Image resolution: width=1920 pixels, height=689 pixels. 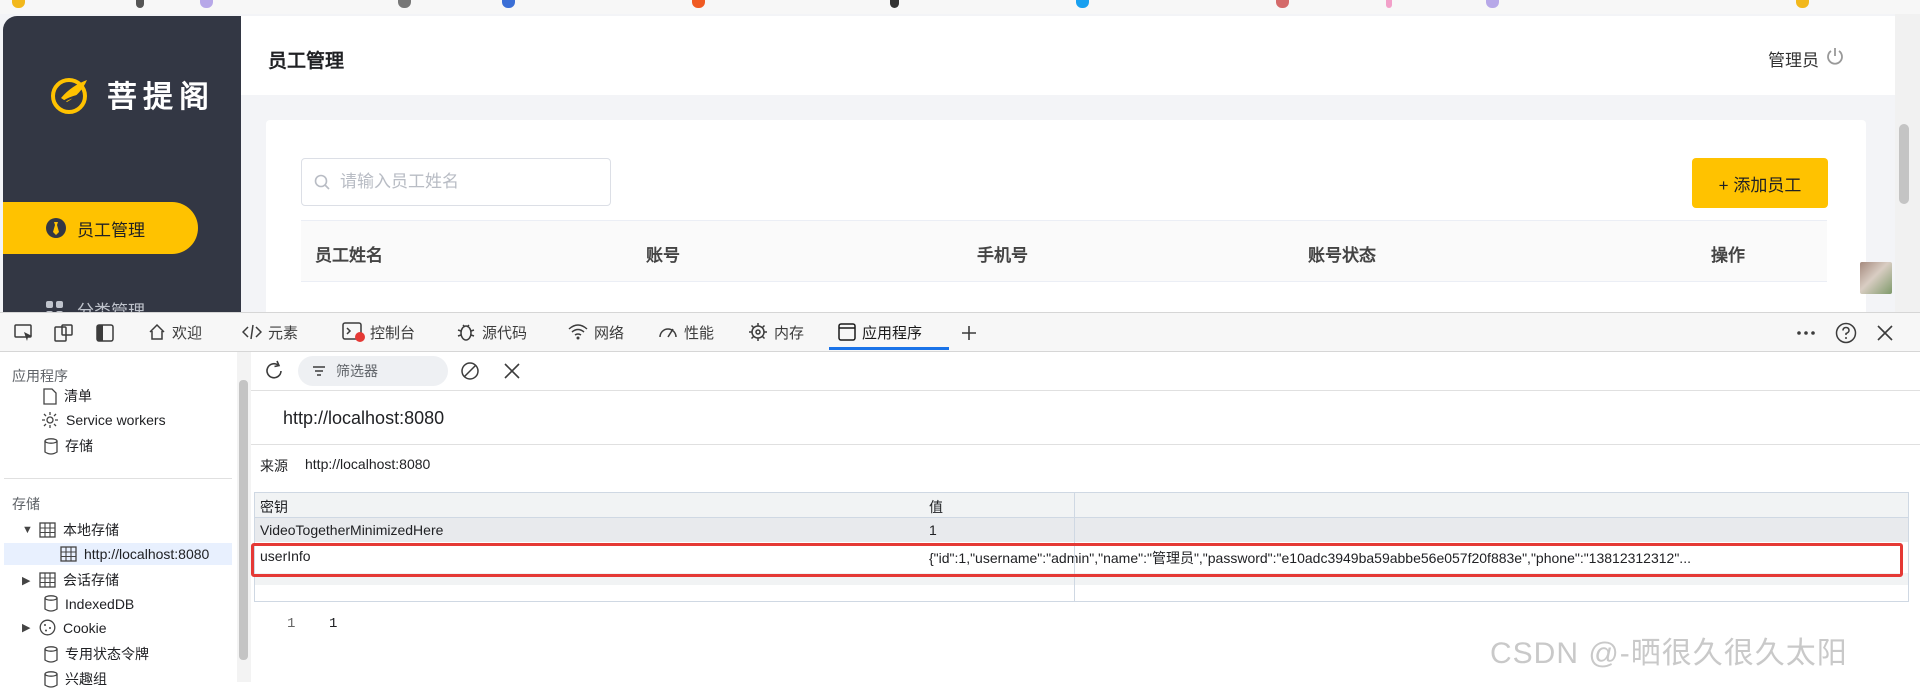 I want to click on device-toolbar-icon, so click(x=64, y=333).